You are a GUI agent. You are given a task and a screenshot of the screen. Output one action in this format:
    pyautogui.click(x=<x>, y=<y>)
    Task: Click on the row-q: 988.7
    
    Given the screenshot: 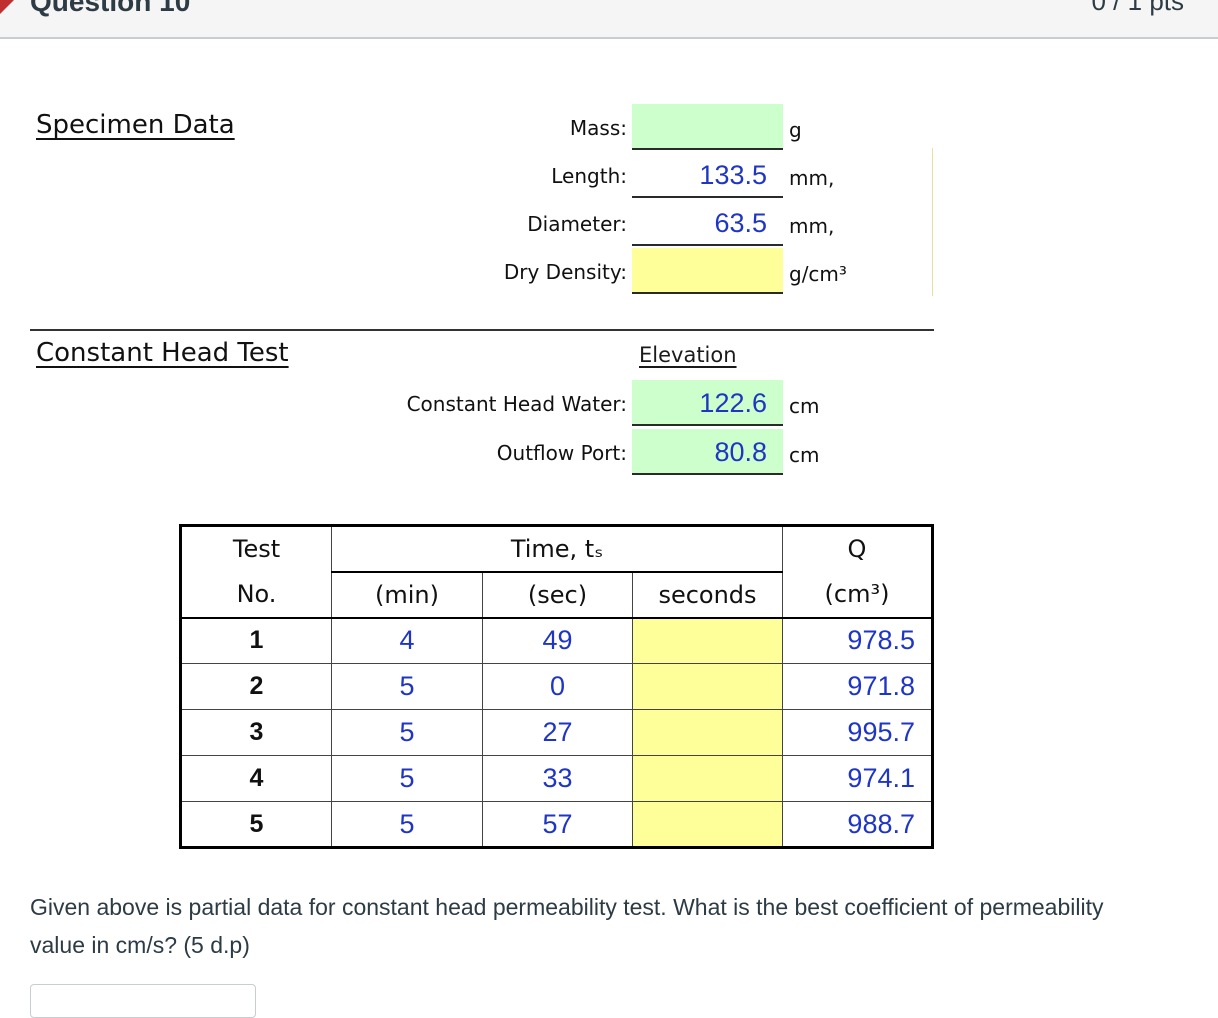 What is the action you would take?
    pyautogui.click(x=857, y=824)
    